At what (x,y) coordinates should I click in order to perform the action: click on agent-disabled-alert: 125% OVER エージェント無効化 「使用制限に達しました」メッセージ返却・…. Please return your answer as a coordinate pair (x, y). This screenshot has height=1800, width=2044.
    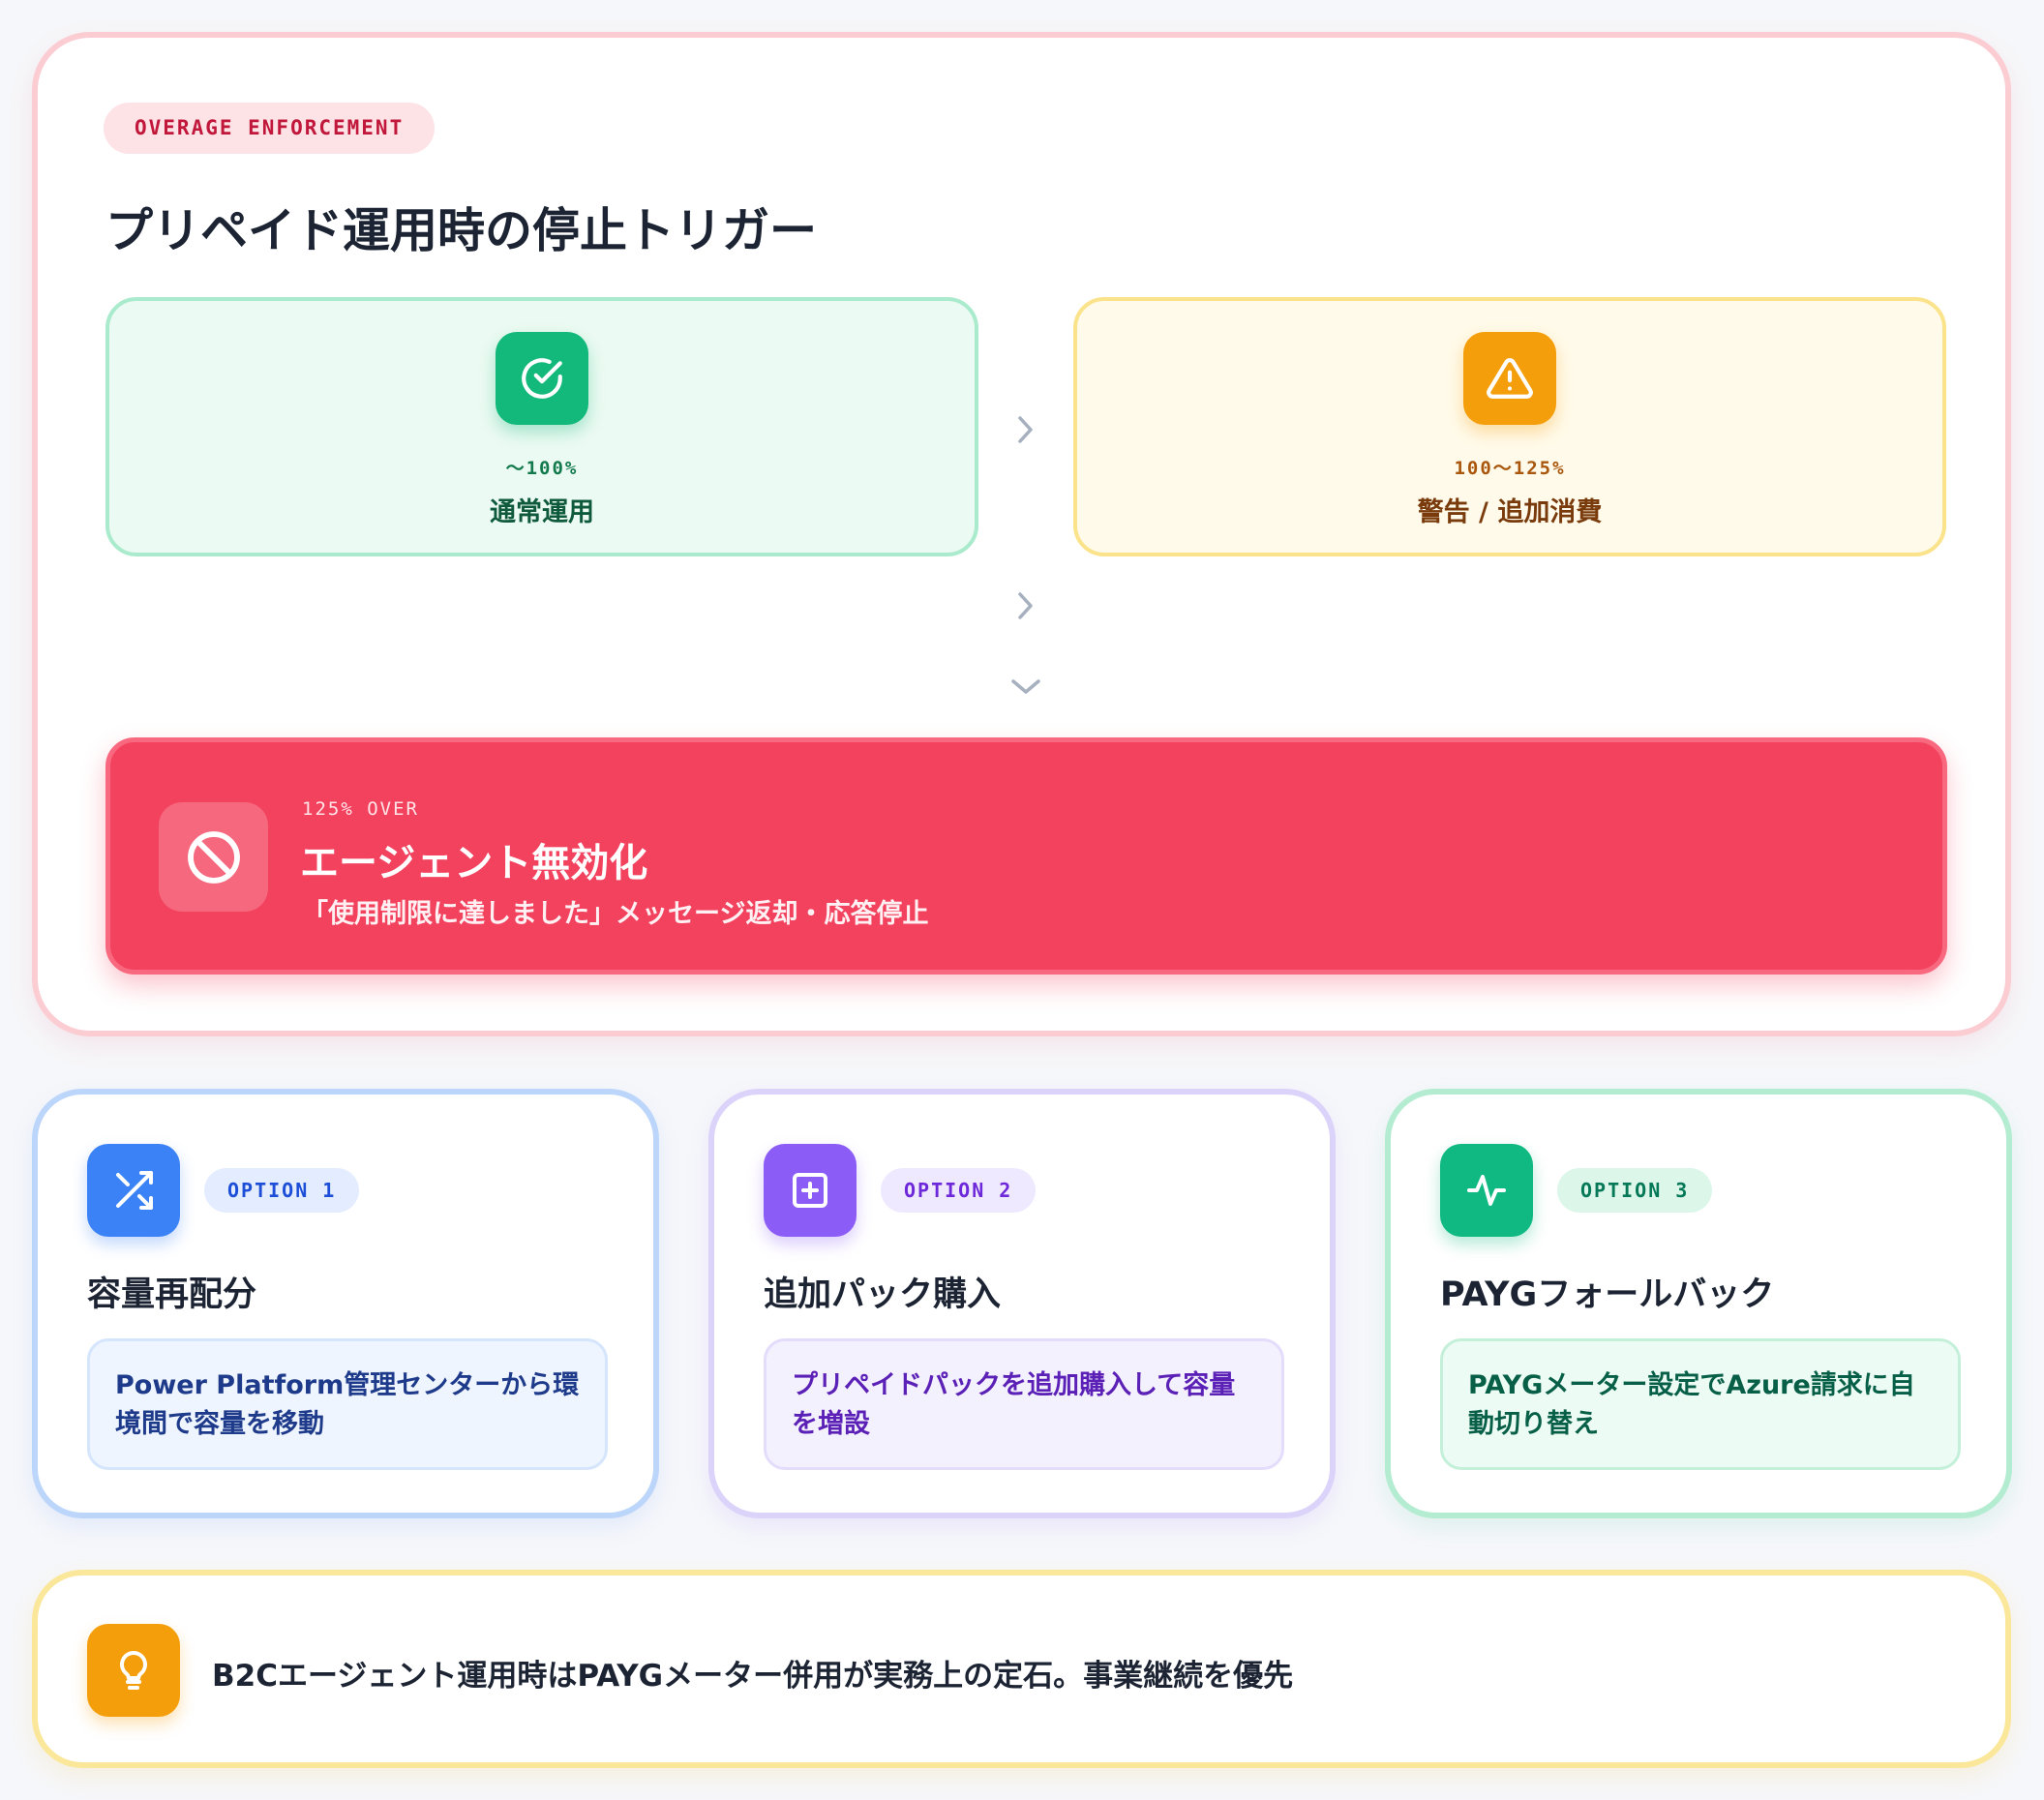
    Looking at the image, I should click on (1026, 856).